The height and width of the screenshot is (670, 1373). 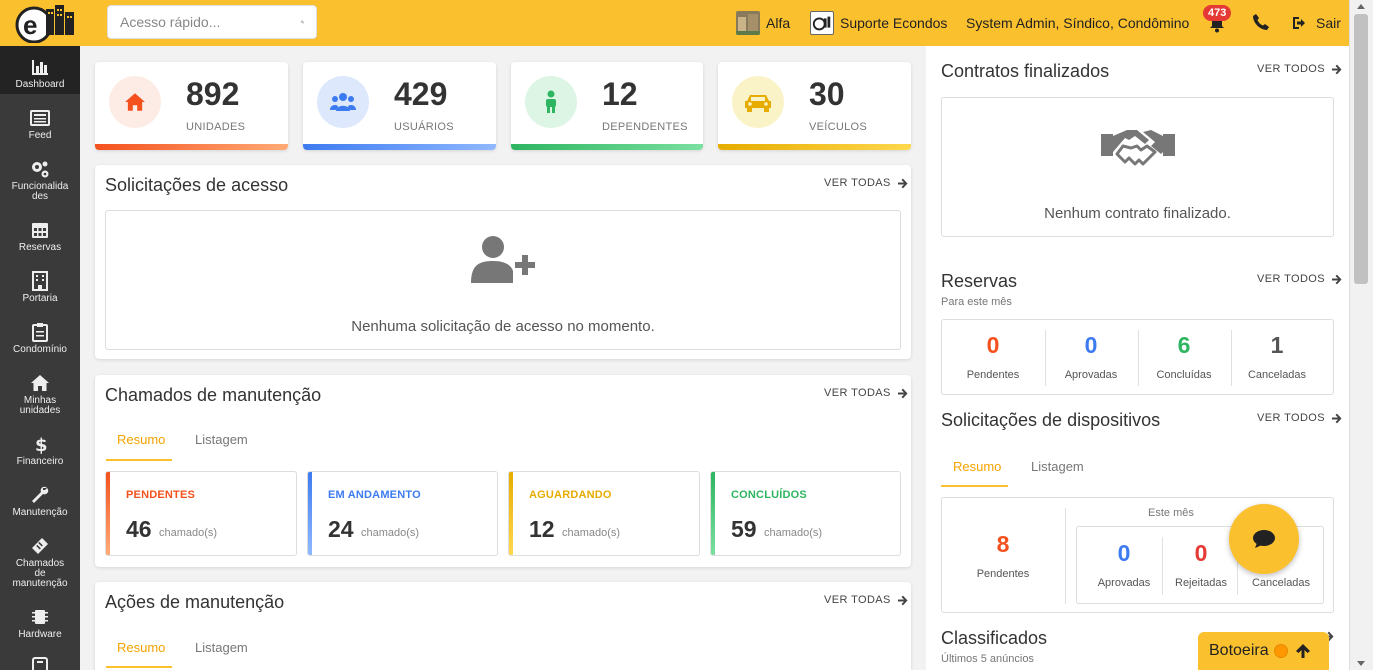 What do you see at coordinates (778, 23) in the screenshot?
I see `condo-name: Alfa` at bounding box center [778, 23].